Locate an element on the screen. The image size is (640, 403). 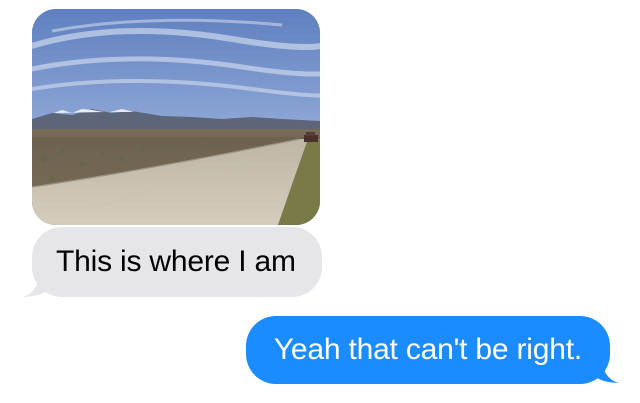
received-message-text: This is where I am is located at coordinates (176, 261).